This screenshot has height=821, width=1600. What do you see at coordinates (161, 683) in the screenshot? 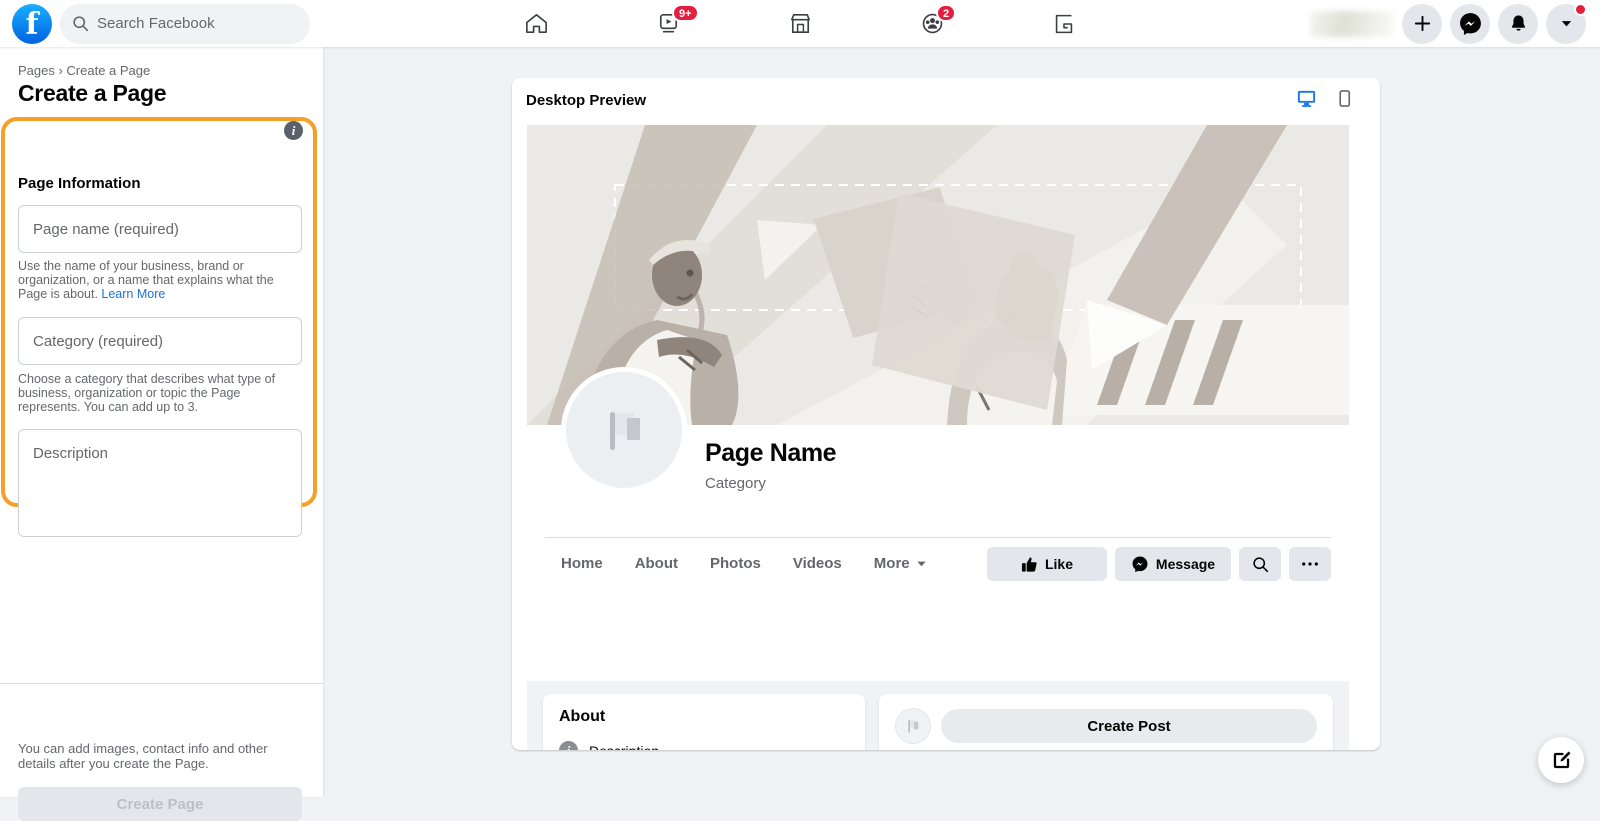
I see `sidebar-divider` at bounding box center [161, 683].